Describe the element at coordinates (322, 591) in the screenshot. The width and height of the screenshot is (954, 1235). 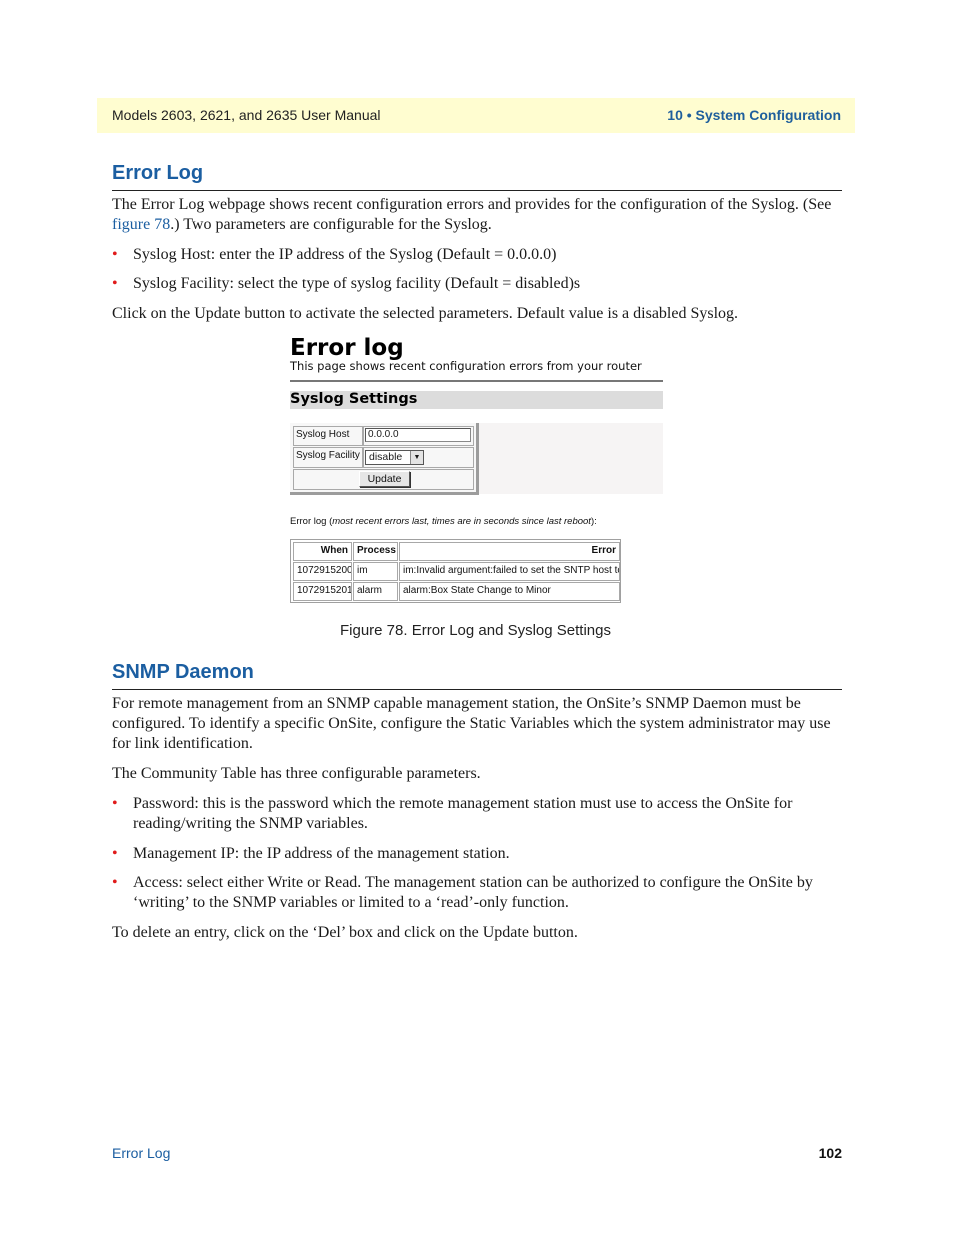
I see `table-cell-when: 1072915201` at that location.